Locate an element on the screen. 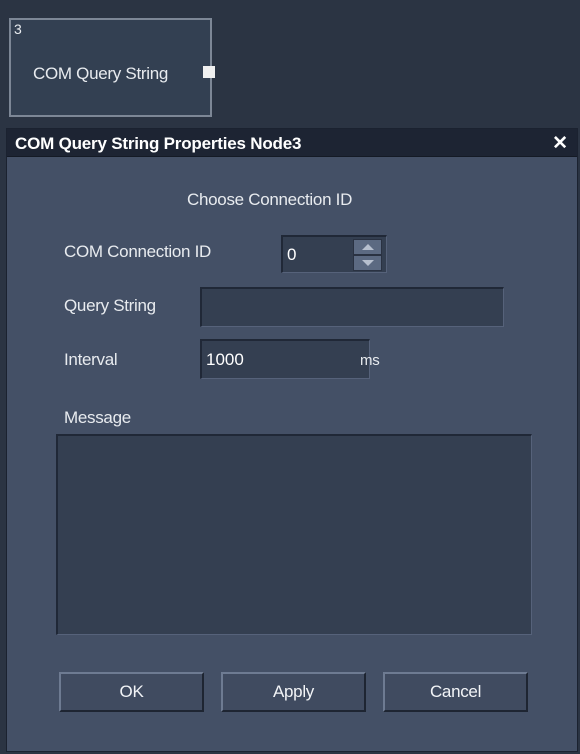  spin-up-button is located at coordinates (367, 247).